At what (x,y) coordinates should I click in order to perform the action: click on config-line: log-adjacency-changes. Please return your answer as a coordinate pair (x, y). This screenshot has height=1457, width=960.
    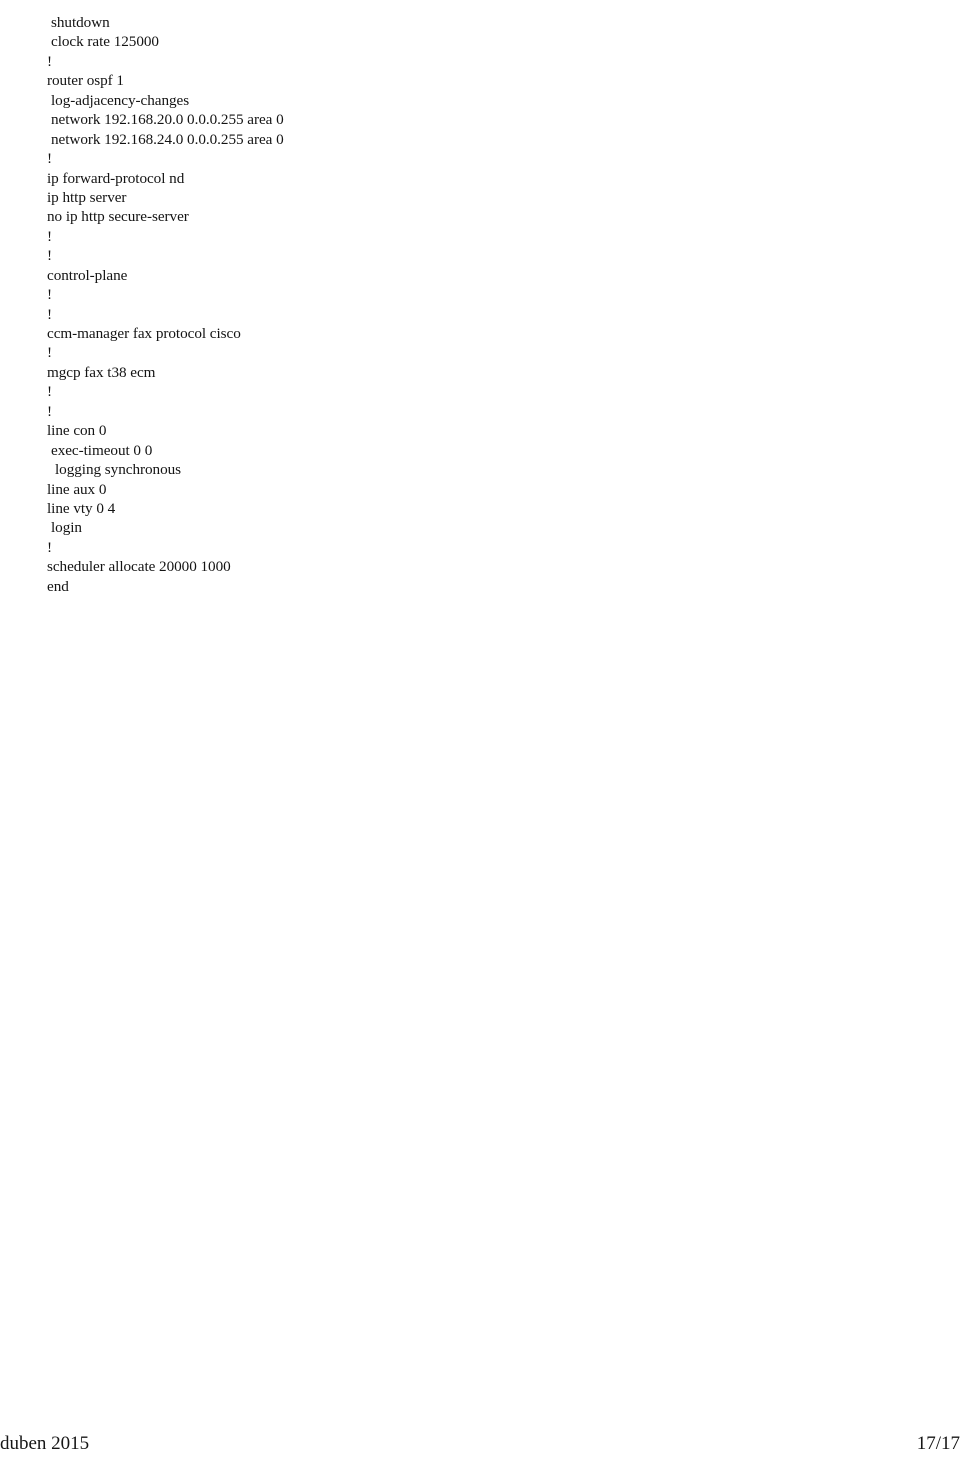
    Looking at the image, I should click on (120, 100).